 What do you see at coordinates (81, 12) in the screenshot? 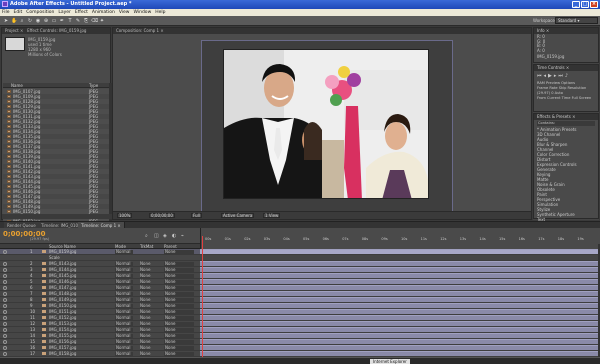
I see `menu-item-effect: Effect` at bounding box center [81, 12].